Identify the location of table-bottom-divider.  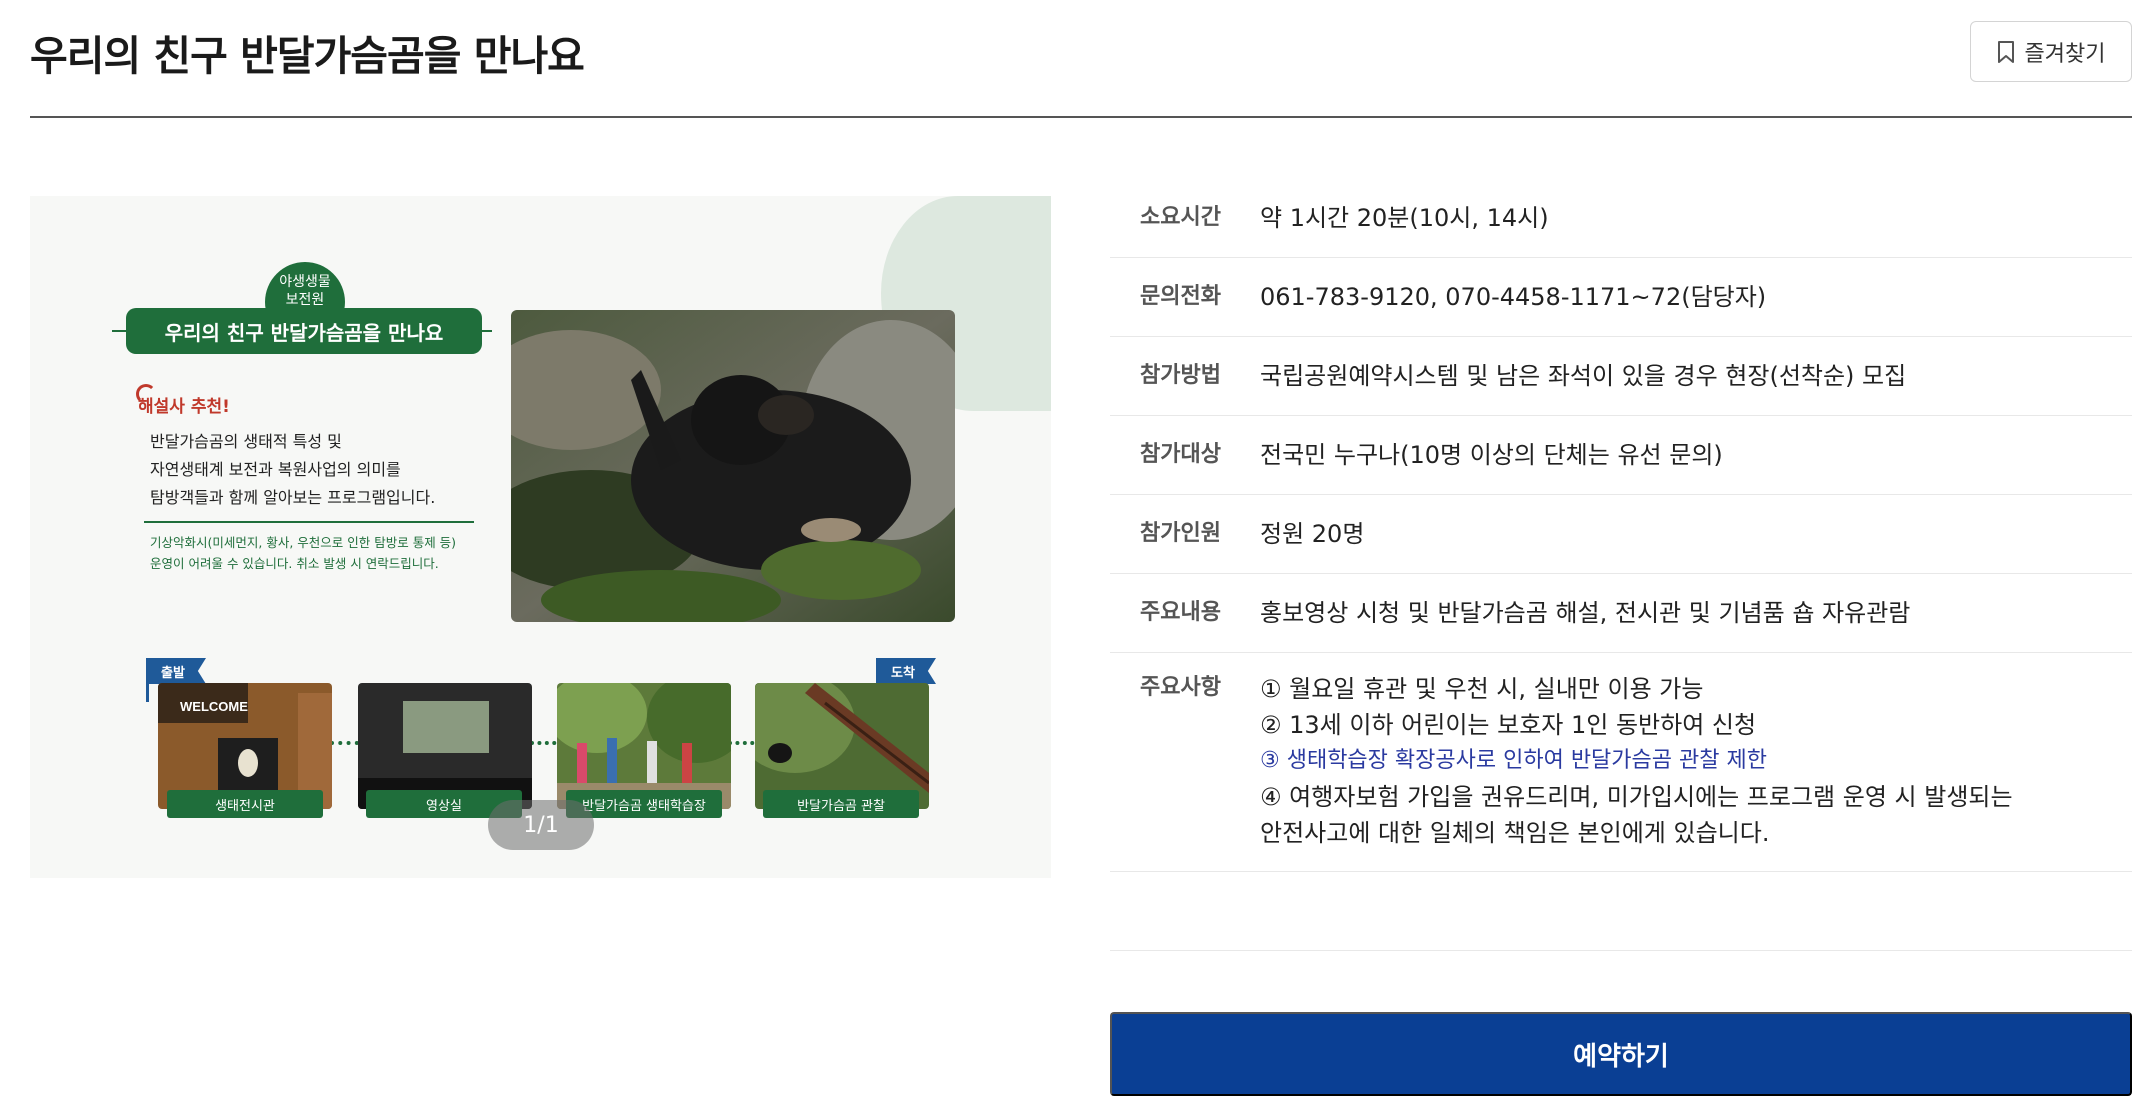
(1621, 950).